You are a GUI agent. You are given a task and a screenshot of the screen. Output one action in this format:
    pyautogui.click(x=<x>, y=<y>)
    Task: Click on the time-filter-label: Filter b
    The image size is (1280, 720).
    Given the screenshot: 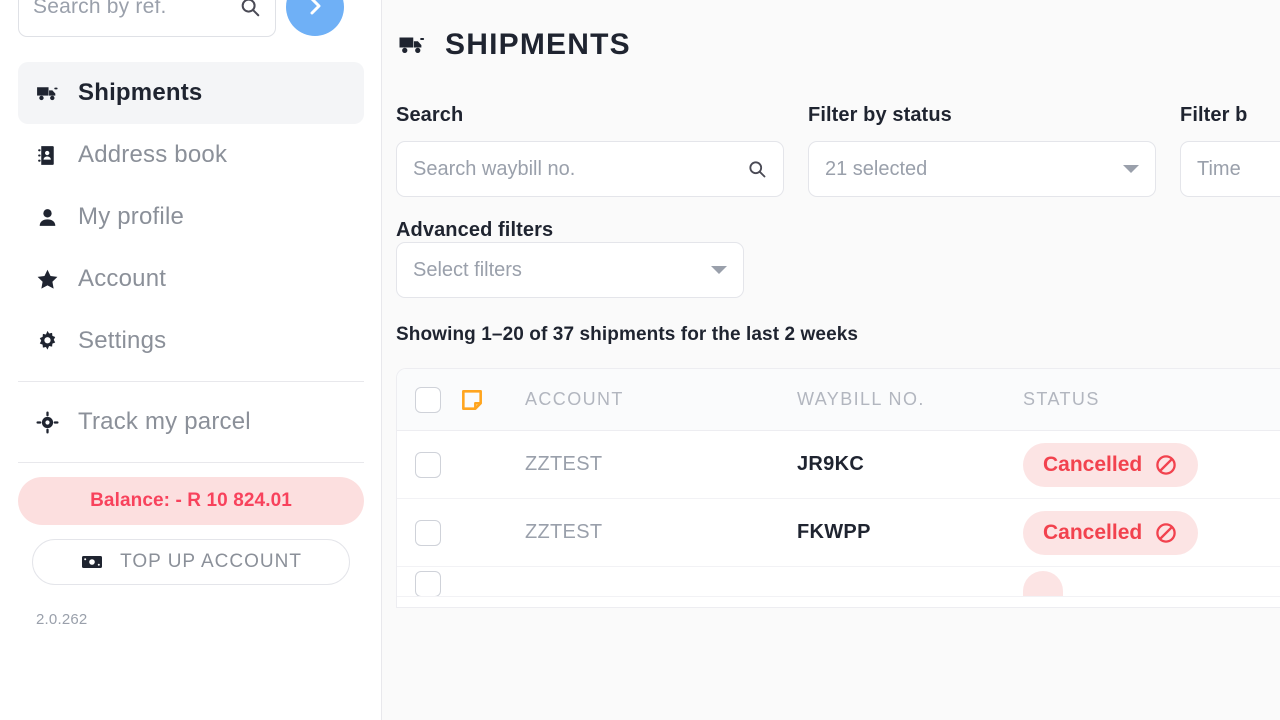 What is the action you would take?
    pyautogui.click(x=1214, y=115)
    